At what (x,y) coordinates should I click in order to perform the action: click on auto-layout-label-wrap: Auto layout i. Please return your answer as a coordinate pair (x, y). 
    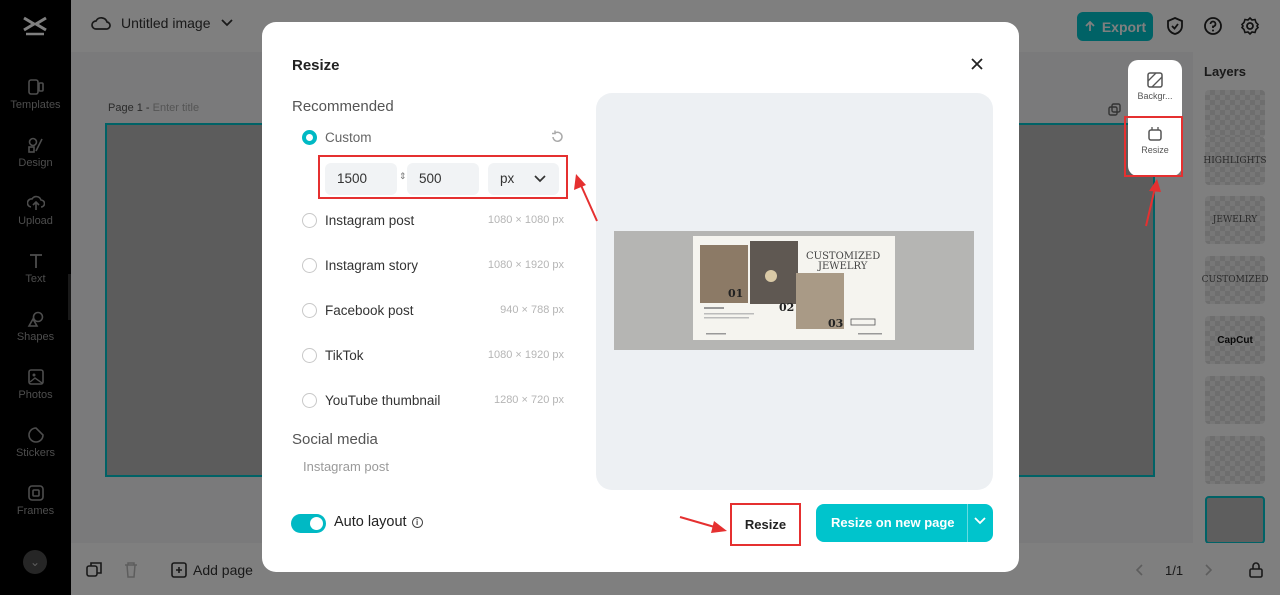
    Looking at the image, I should click on (378, 522).